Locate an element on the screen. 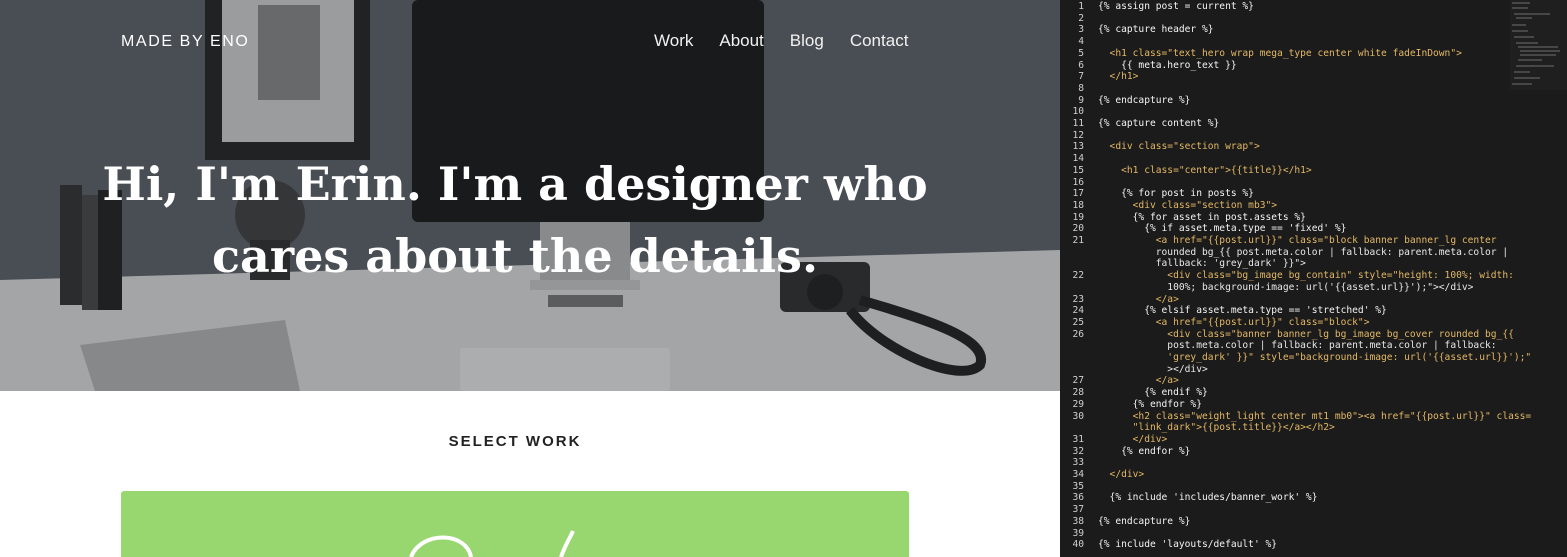 This screenshot has height=557, width=1567. code-line: fallback: 'grey_dark' }}"> is located at coordinates (1202, 263).